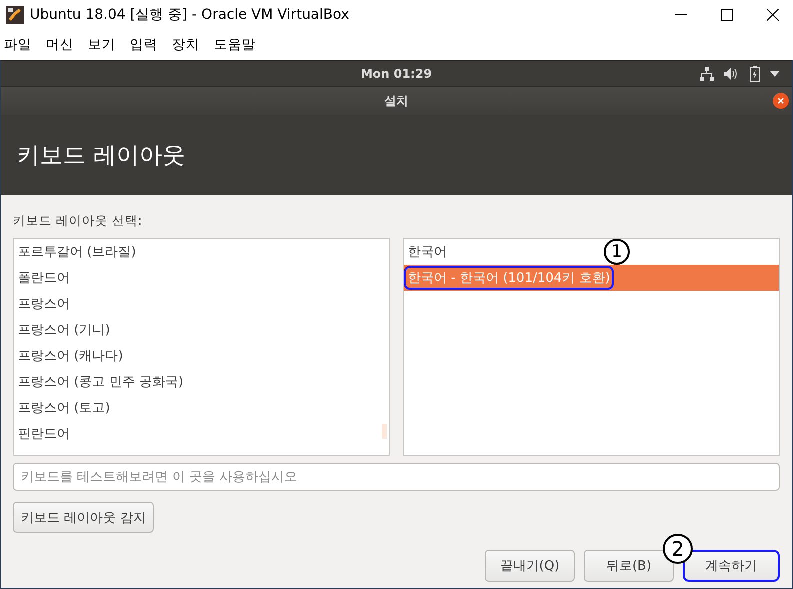  Describe the element at coordinates (629, 566) in the screenshot. I see `dialog-button: 뒤로(B)` at that location.